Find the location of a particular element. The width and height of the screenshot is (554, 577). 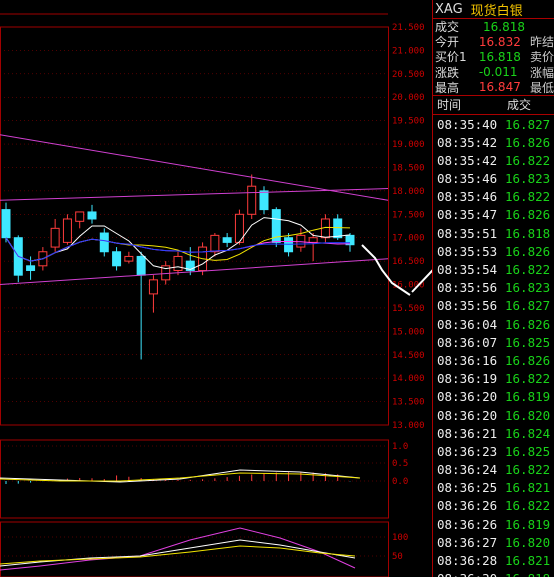

tick-time: 08:35:42 is located at coordinates (467, 160).